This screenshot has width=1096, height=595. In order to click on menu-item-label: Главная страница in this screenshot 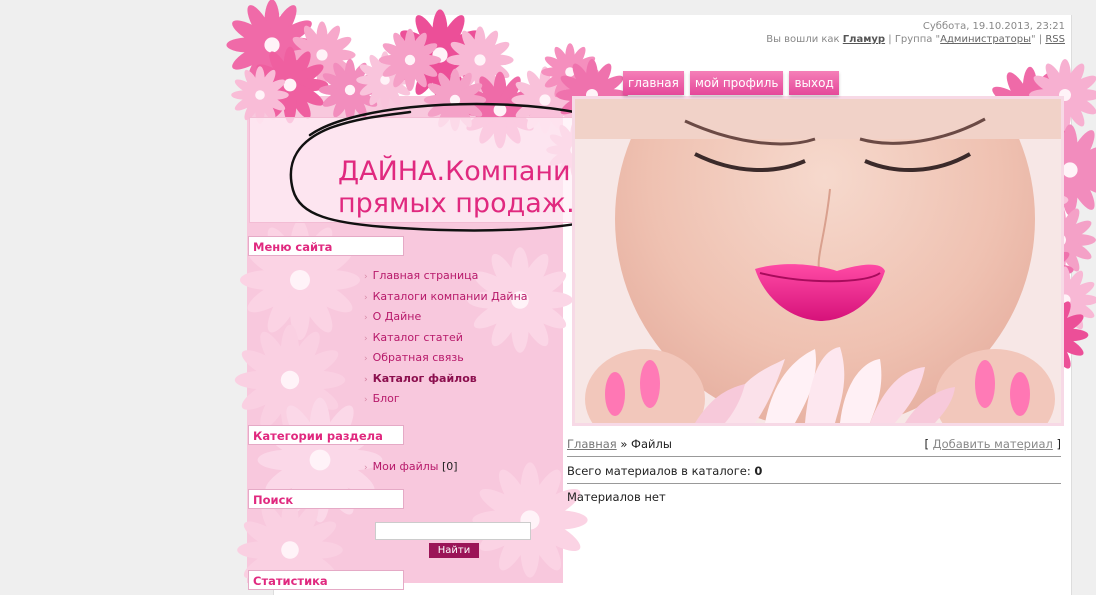, I will do `click(425, 275)`.